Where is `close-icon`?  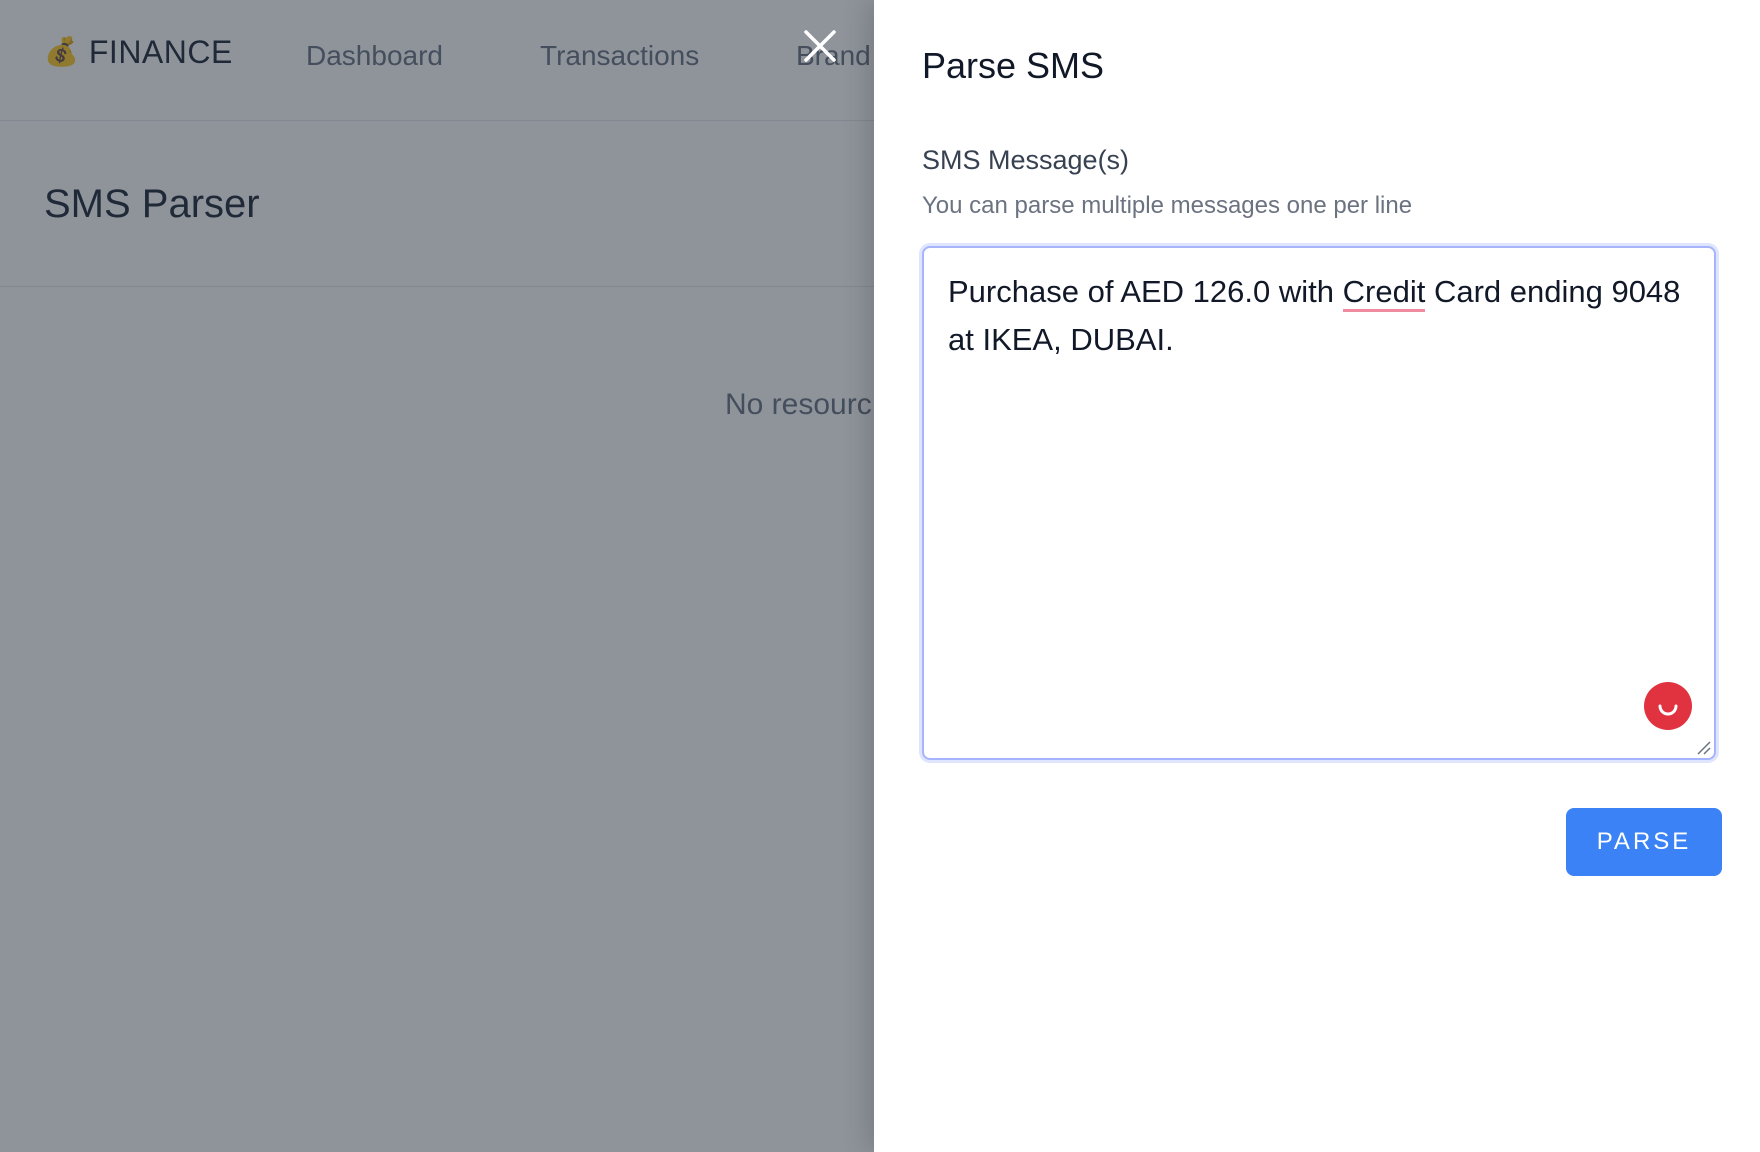
close-icon is located at coordinates (820, 46).